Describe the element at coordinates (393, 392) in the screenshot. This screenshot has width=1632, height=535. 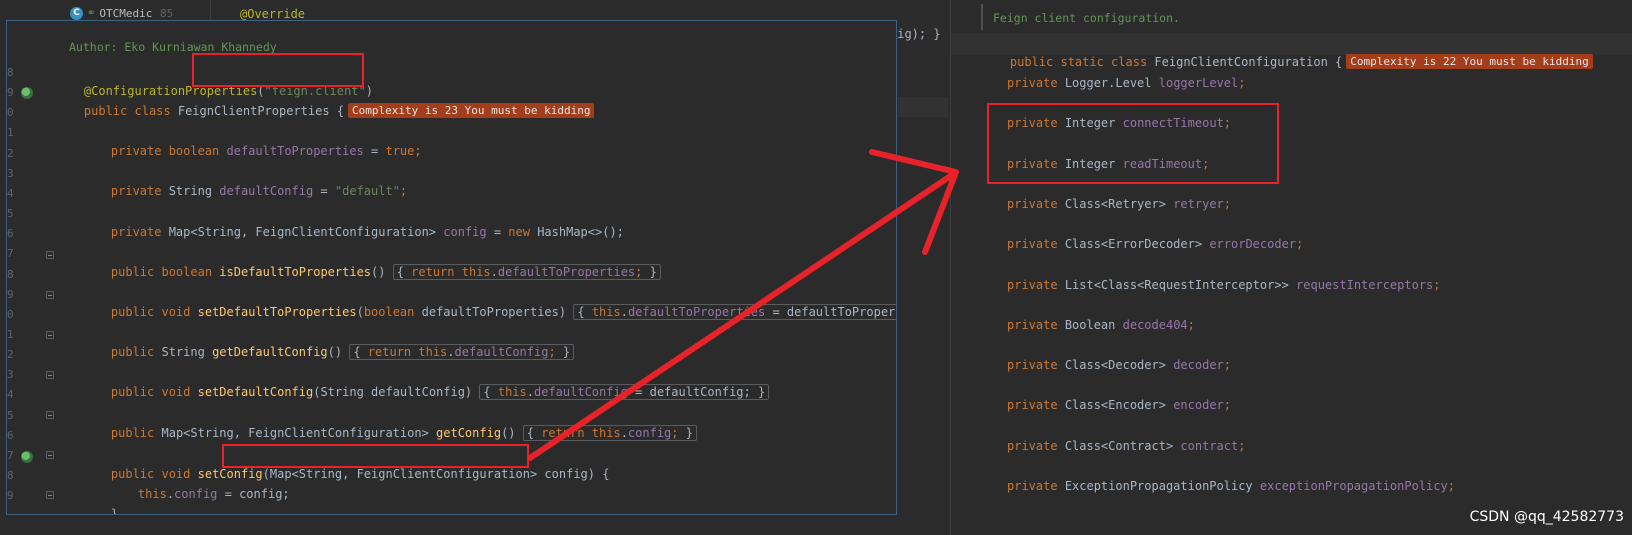
I see `params: (String defaultConfig)` at that location.